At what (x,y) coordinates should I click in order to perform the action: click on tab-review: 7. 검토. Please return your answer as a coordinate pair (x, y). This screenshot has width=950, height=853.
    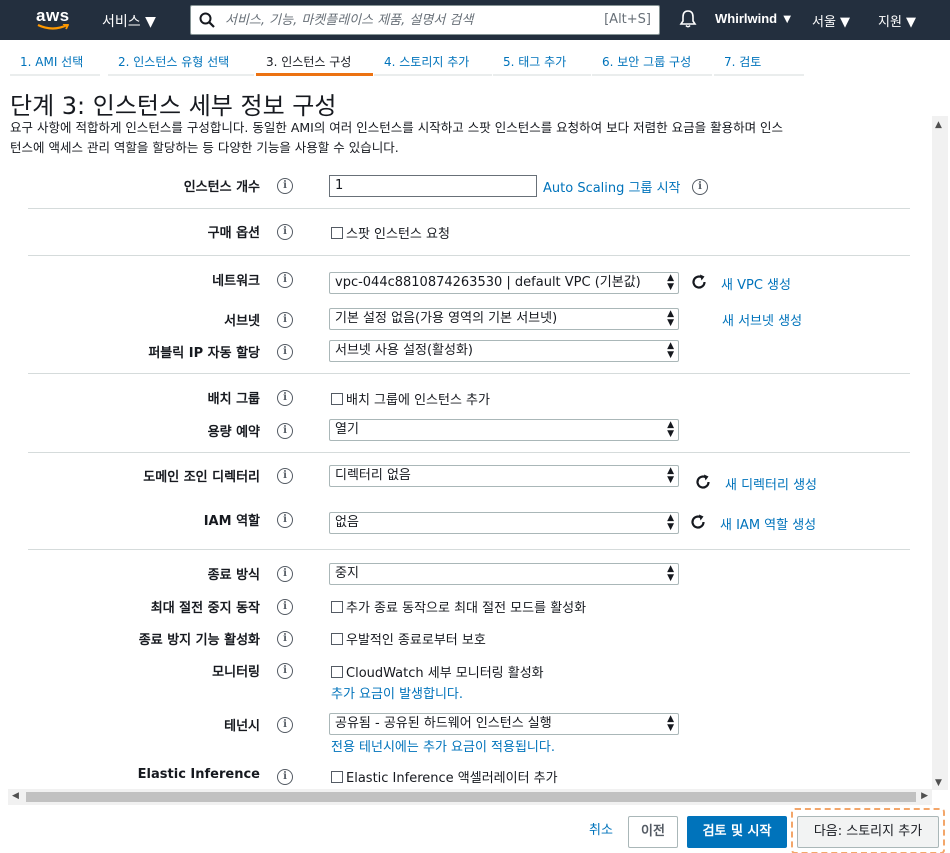
    Looking at the image, I should click on (759, 61).